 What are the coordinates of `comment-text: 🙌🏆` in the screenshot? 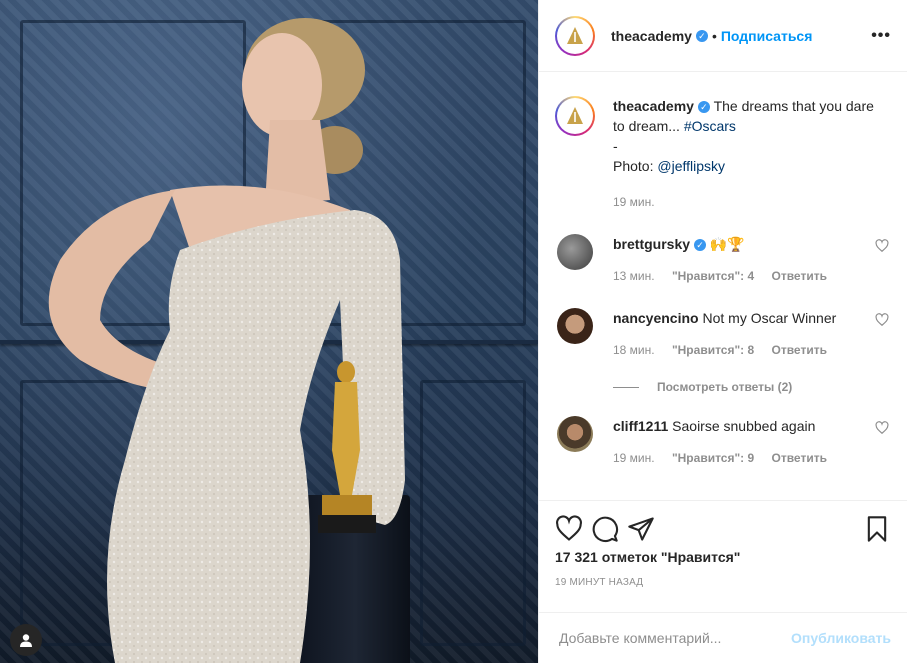 It's located at (727, 244).